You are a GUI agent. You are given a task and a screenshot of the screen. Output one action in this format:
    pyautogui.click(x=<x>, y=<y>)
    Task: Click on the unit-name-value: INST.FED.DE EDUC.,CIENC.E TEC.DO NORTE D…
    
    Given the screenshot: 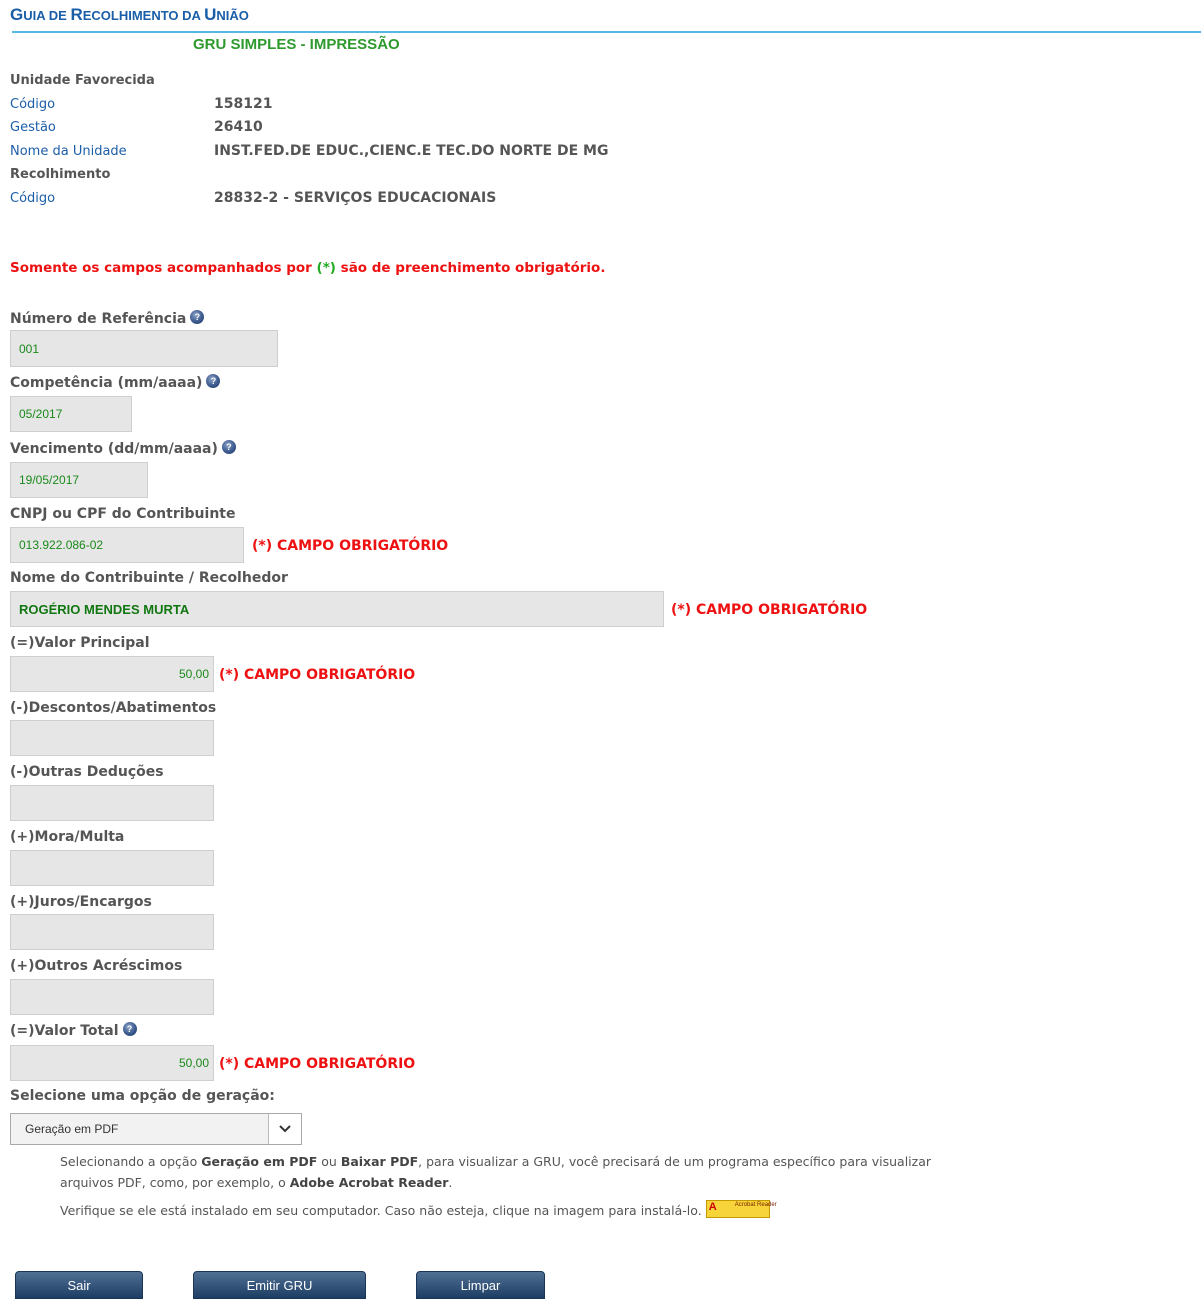 What is the action you would take?
    pyautogui.click(x=411, y=151)
    